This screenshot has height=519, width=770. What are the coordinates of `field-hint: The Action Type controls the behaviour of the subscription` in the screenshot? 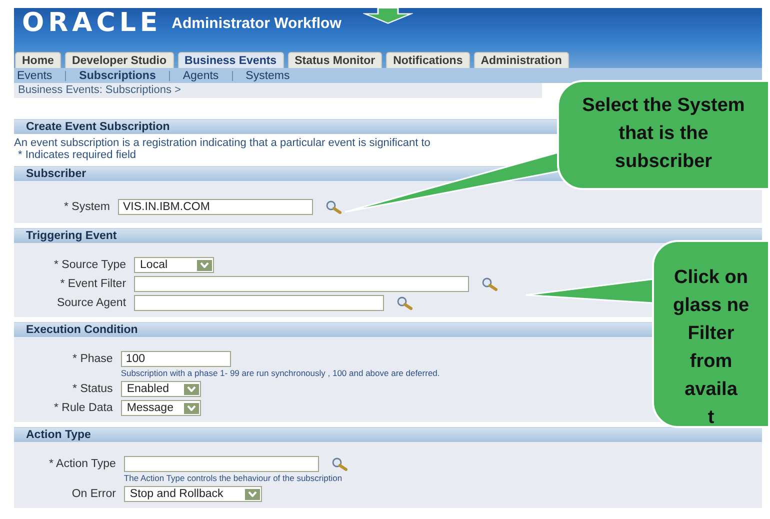 It's located at (234, 478).